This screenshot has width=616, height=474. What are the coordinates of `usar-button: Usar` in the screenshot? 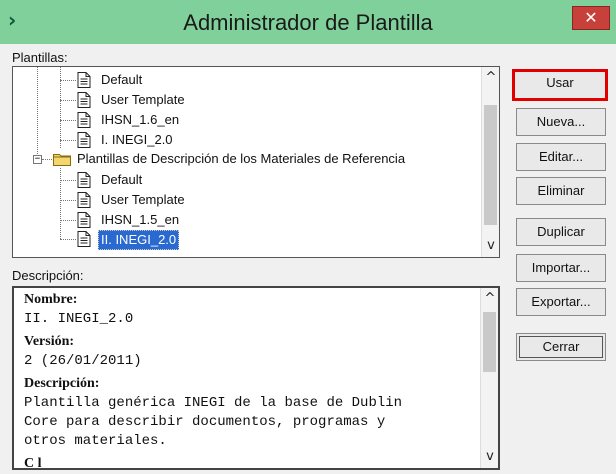 It's located at (560, 85).